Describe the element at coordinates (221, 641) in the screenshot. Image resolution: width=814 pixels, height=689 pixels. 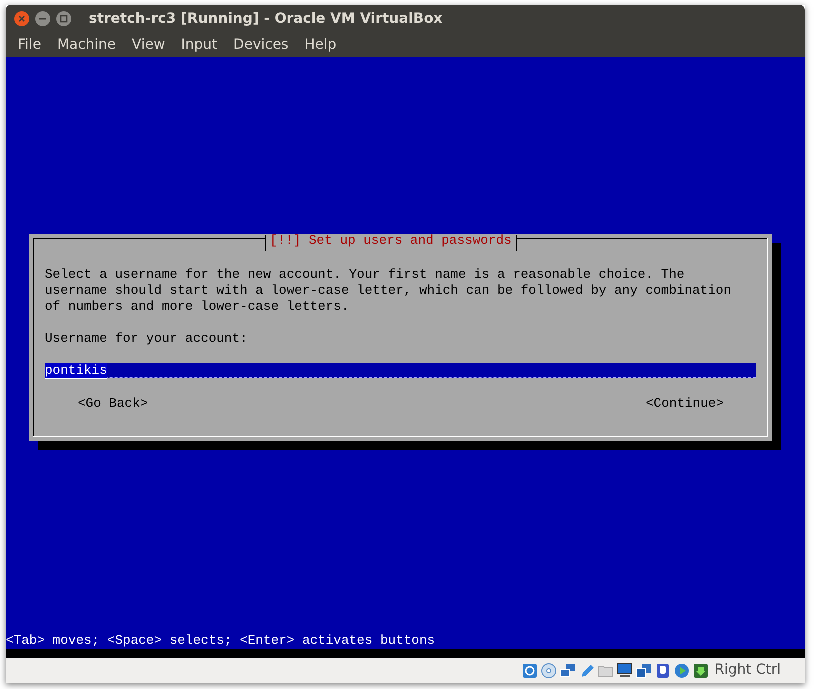
I see `key-hint: <Tab> moves; <Space> selects; <Enter> activates buttons` at that location.